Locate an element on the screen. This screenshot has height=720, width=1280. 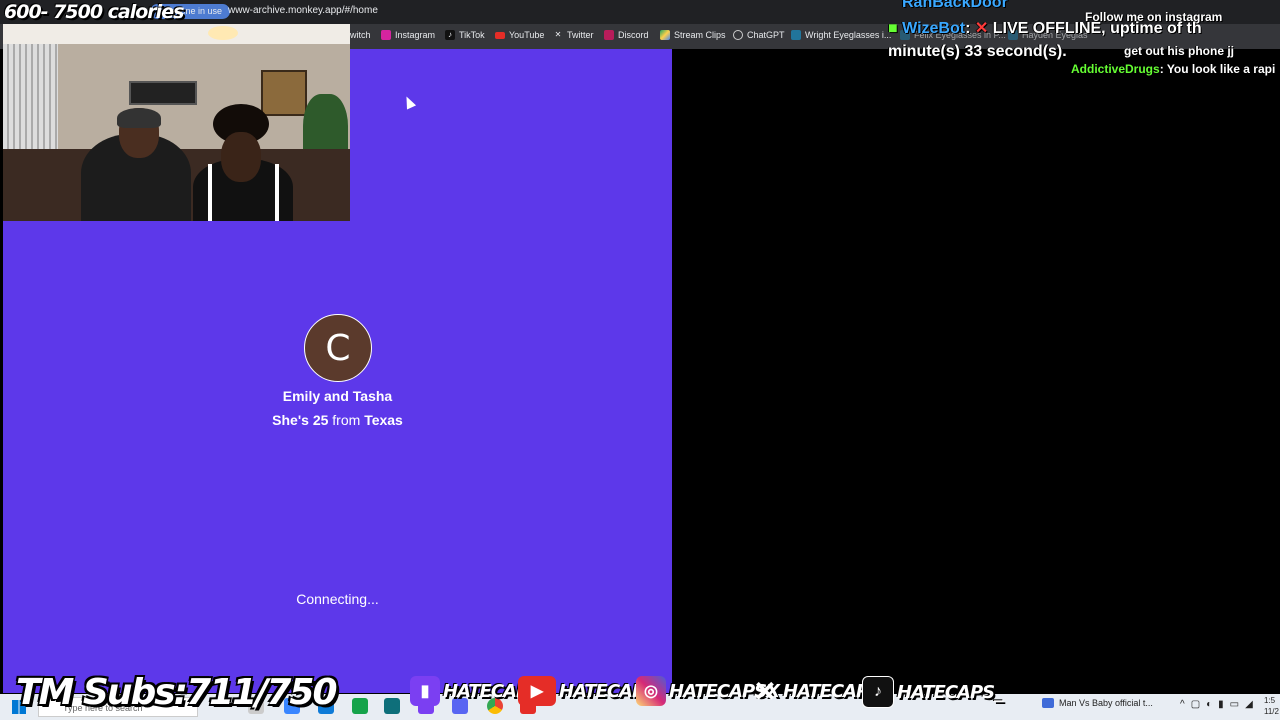
match-avatar: C is located at coordinates (338, 348).